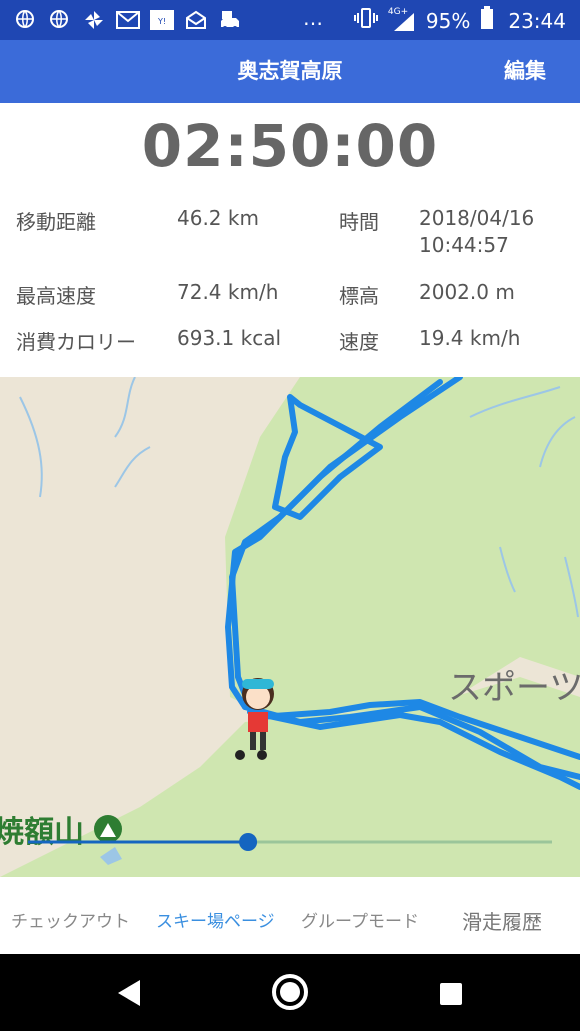  Describe the element at coordinates (448, 20) in the screenshot. I see `battery-percent: 95%` at that location.